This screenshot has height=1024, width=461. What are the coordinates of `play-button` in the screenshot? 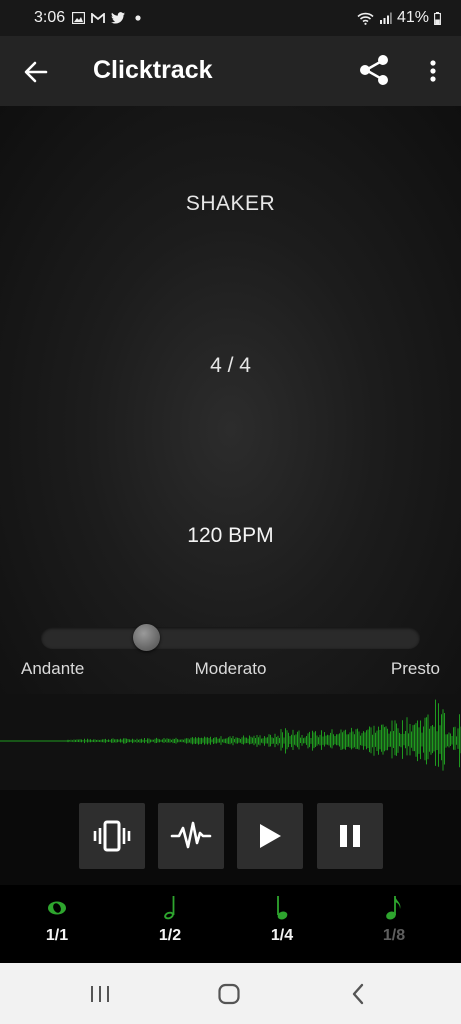 It's located at (270, 836).